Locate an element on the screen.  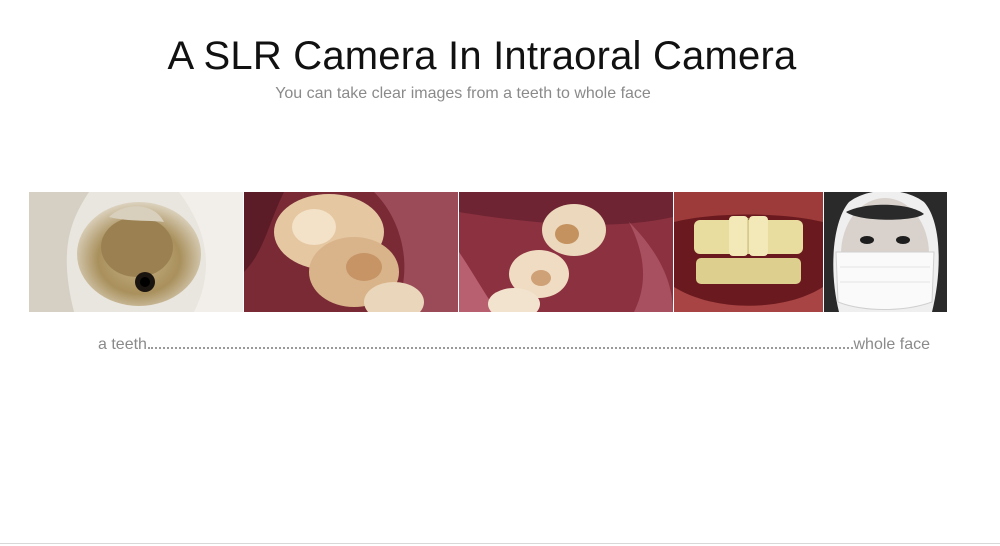
tooth-cavity-closeup-photo is located at coordinates (136, 252).